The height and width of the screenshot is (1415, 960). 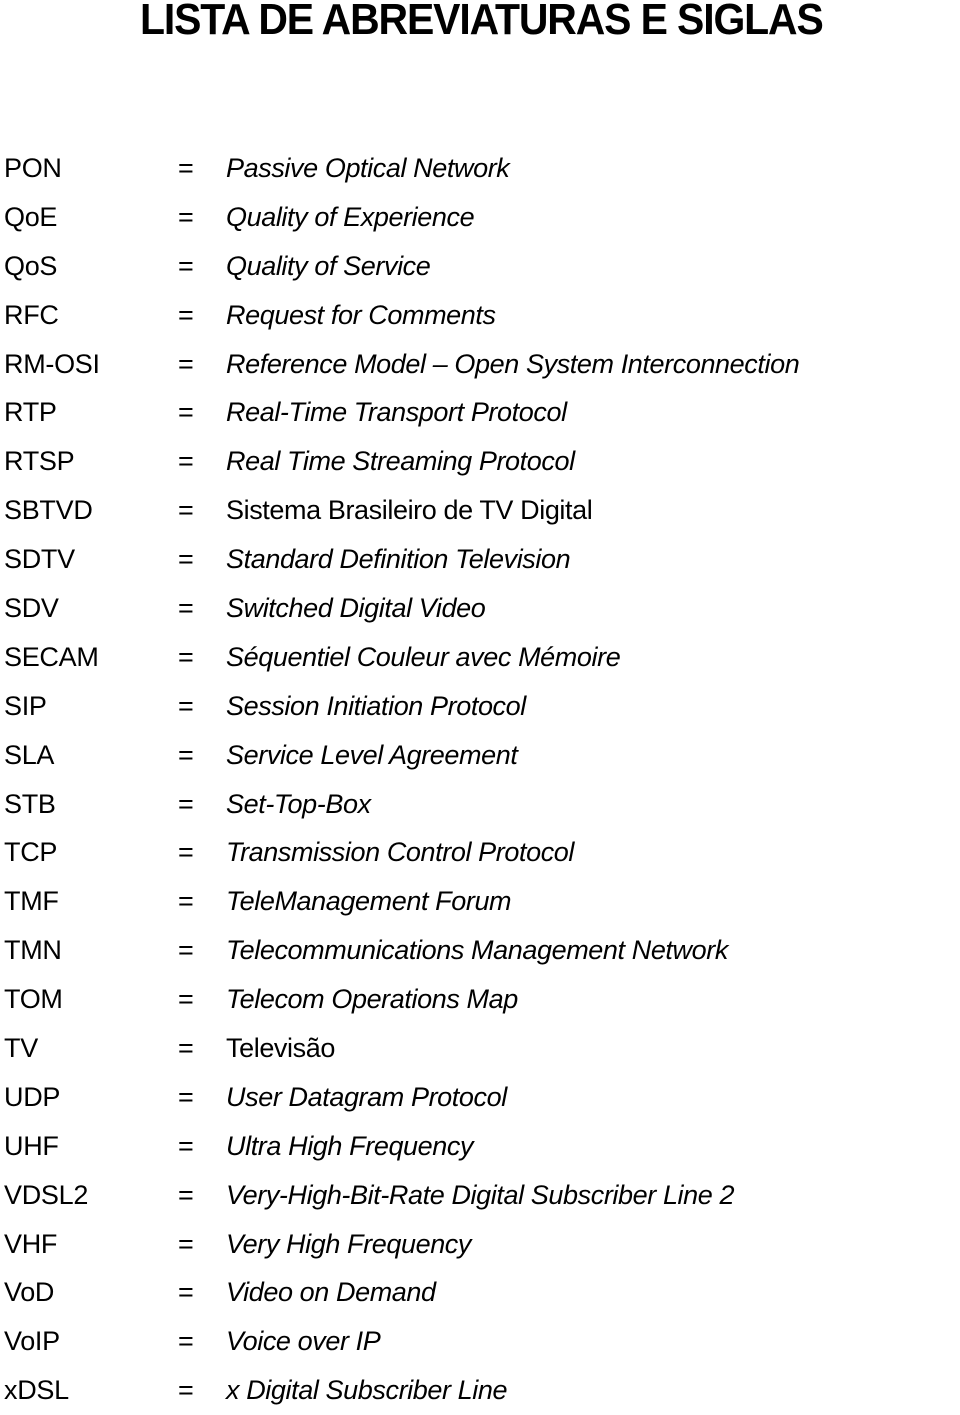 What do you see at coordinates (356, 608) in the screenshot?
I see `definition: Switched Digital Video` at bounding box center [356, 608].